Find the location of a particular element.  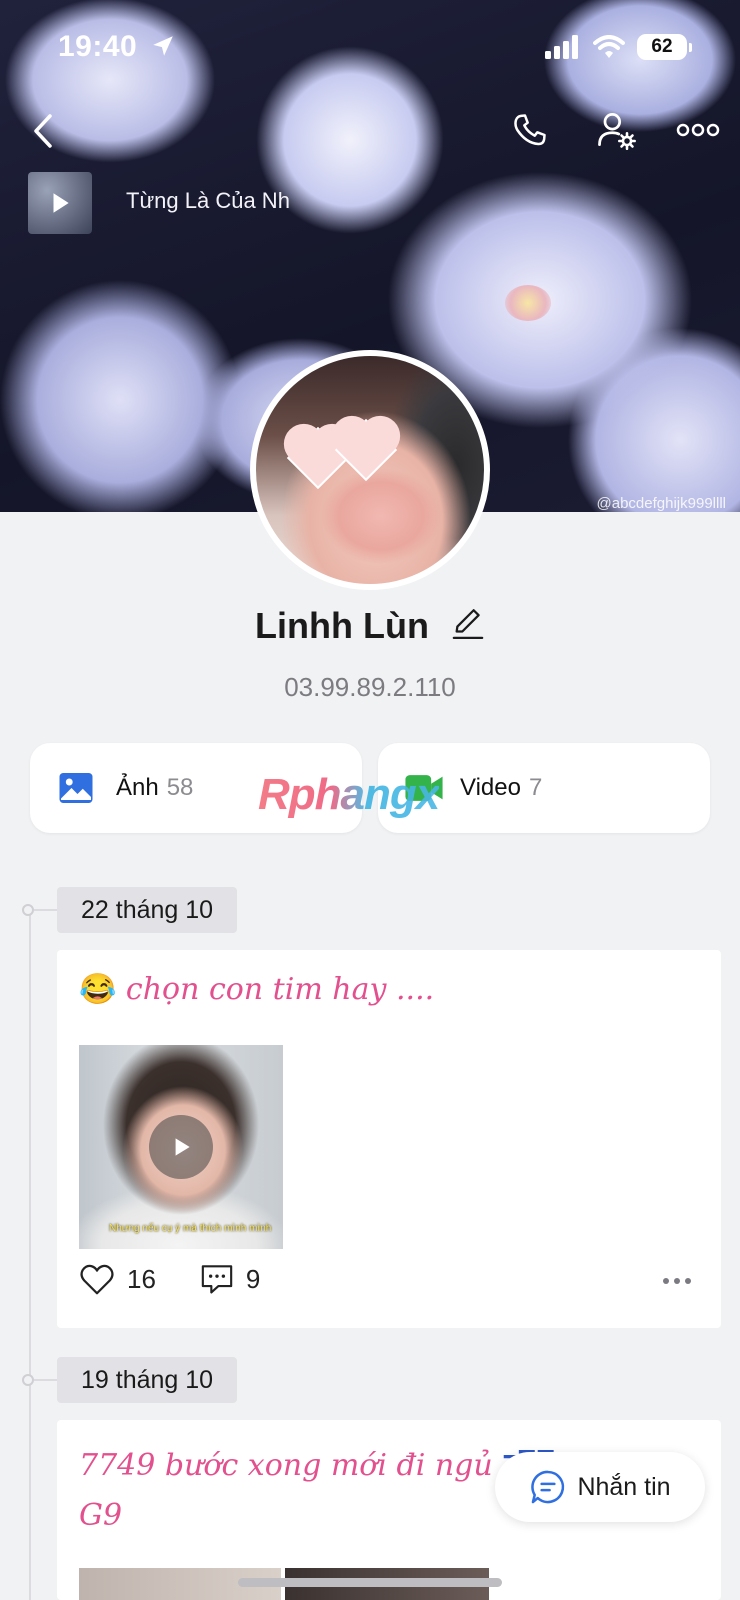

laughing-emoji: 😂 is located at coordinates (98, 989).